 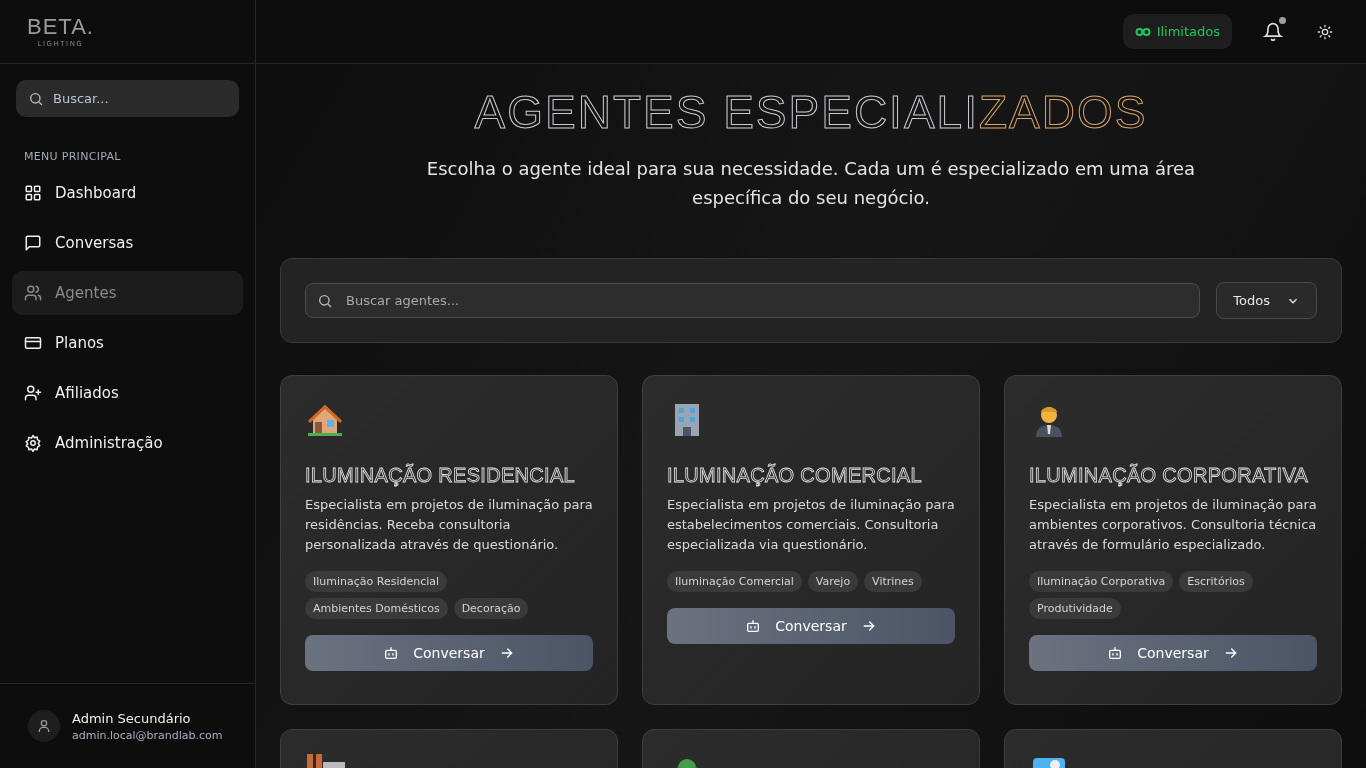 What do you see at coordinates (33, 343) in the screenshot?
I see `credit-card-icon` at bounding box center [33, 343].